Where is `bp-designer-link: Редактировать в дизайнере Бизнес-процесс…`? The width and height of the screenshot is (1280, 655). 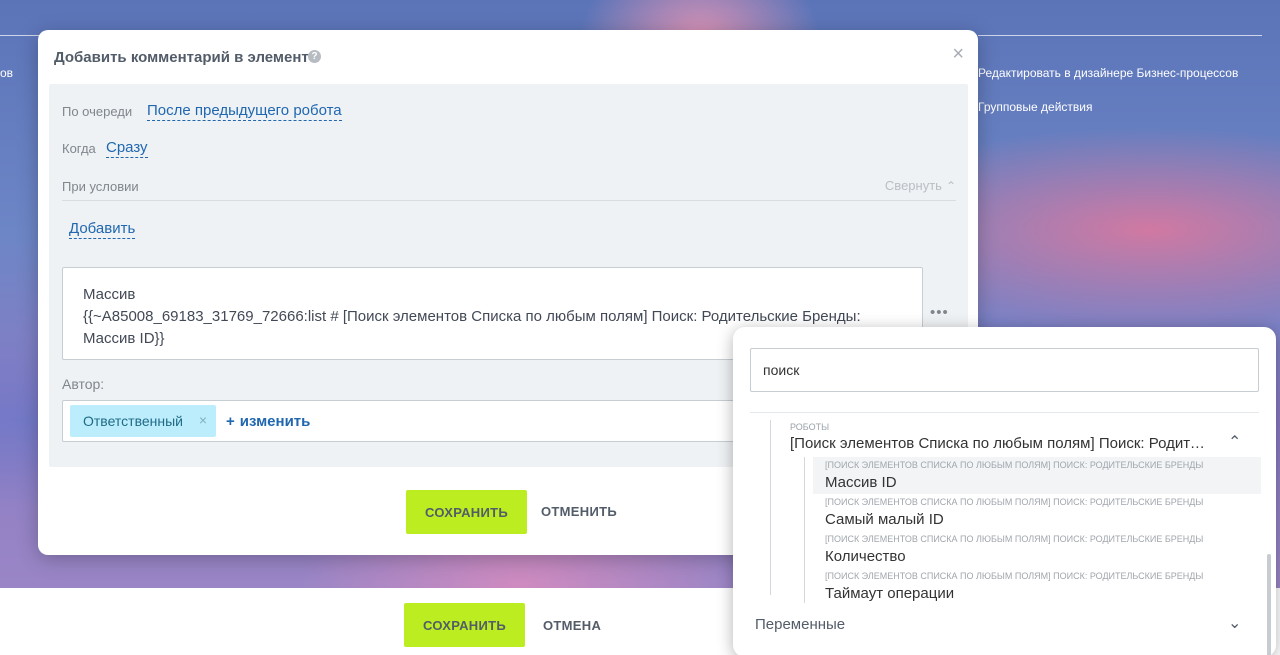
bp-designer-link: Редактировать в дизайнере Бизнес-процесс… is located at coordinates (1108, 73).